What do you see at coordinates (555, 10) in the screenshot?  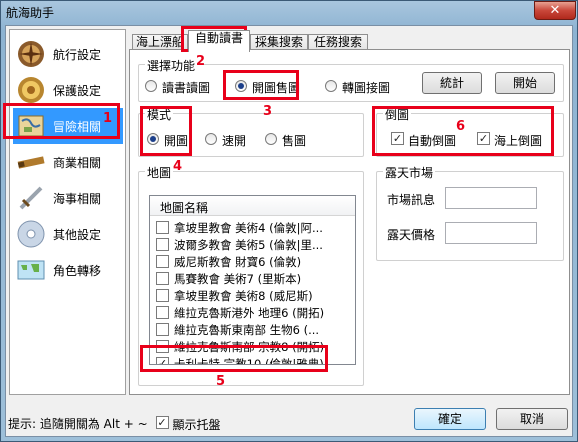 I see `close-button: ✕` at bounding box center [555, 10].